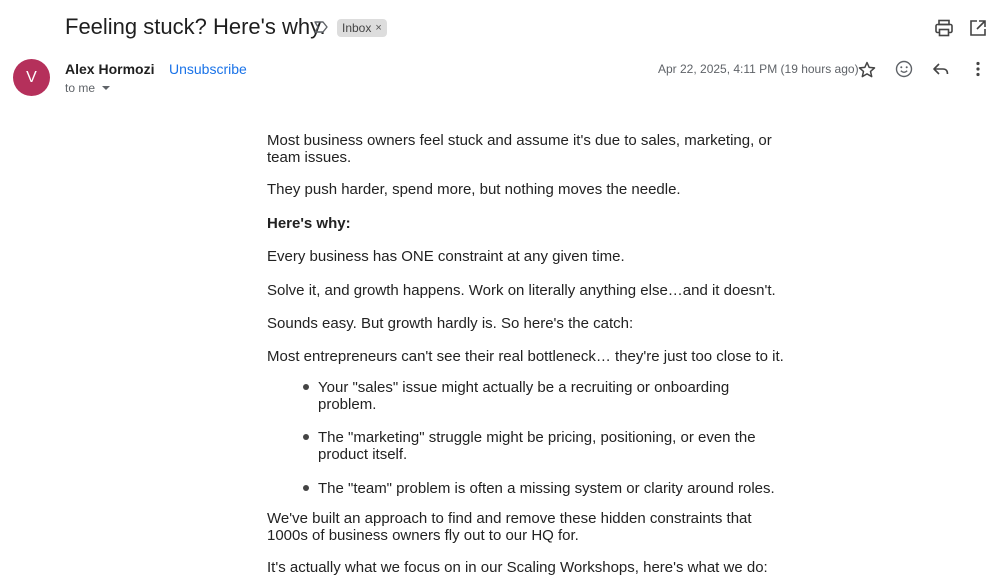 The height and width of the screenshot is (581, 1000). What do you see at coordinates (195, 26) in the screenshot?
I see `email-subject: Feeling stuck? Here's why.` at bounding box center [195, 26].